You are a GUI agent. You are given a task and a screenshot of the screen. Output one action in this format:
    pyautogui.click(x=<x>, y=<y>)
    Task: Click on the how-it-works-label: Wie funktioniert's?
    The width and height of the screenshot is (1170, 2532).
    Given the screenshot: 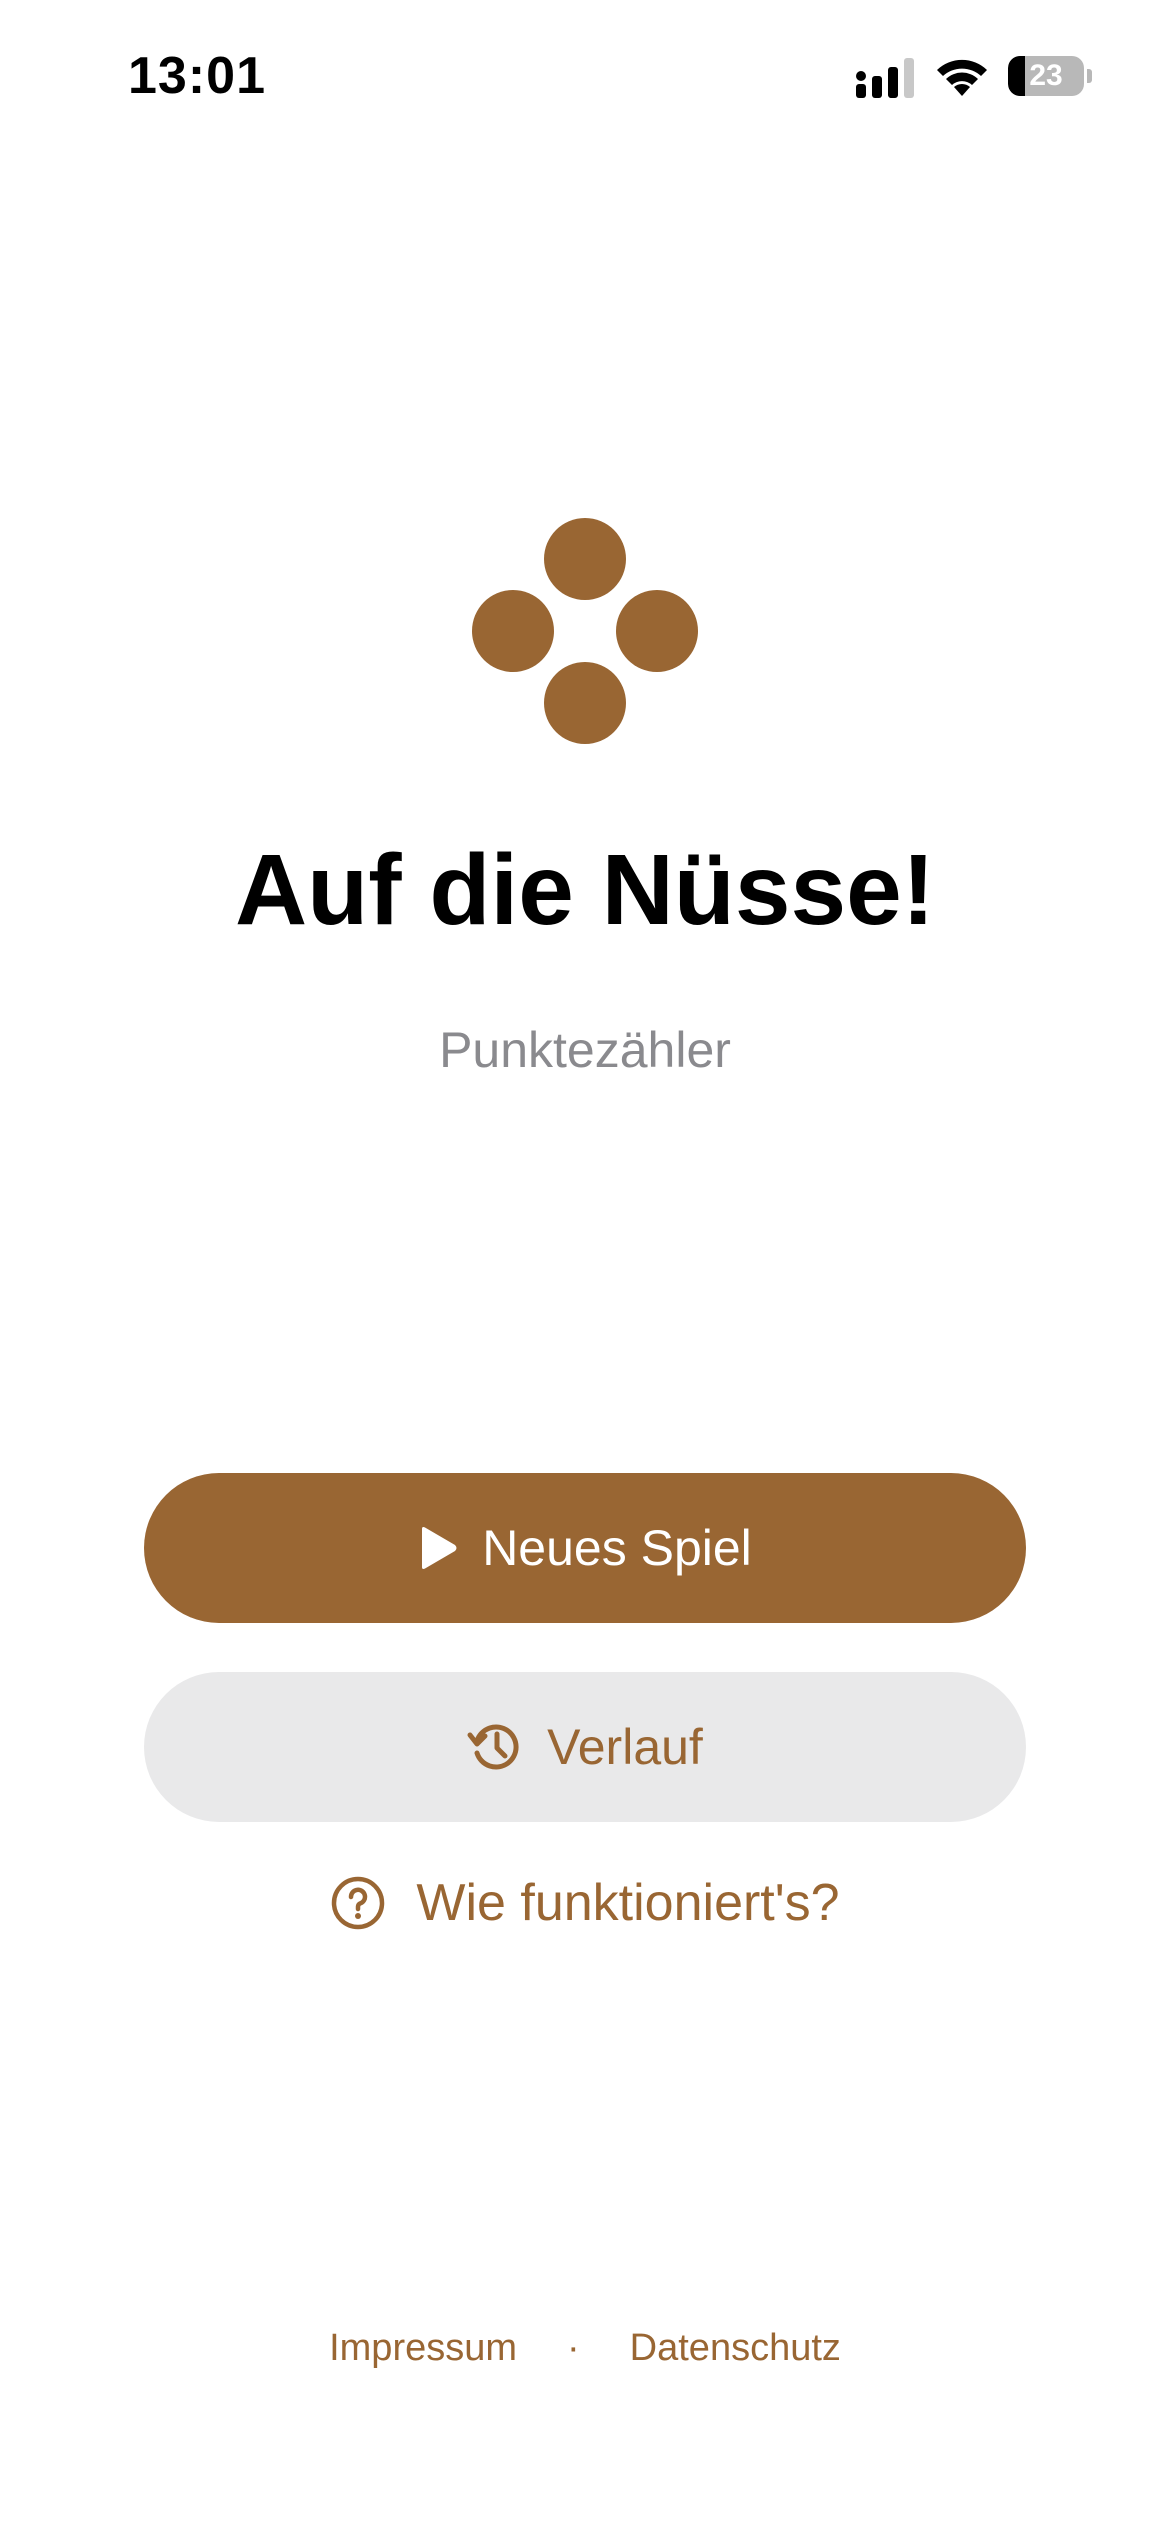 What is the action you would take?
    pyautogui.click(x=628, y=1903)
    